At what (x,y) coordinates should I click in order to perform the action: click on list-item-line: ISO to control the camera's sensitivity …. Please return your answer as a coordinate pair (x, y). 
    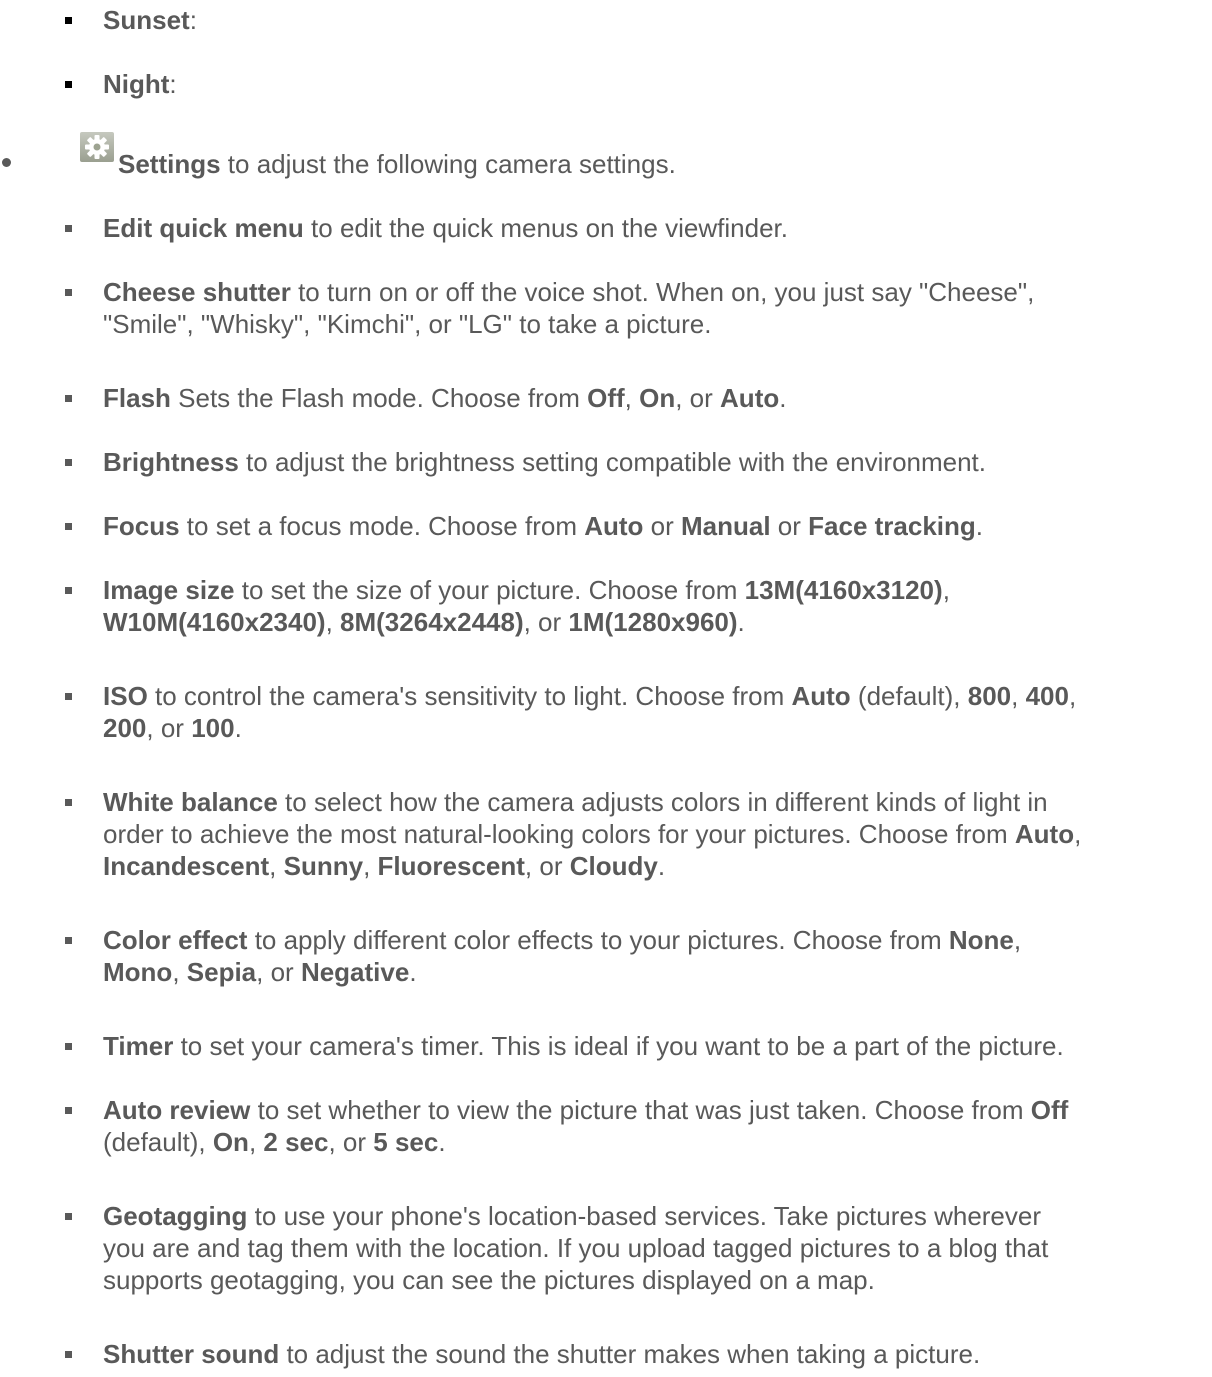
    Looking at the image, I should click on (653, 696).